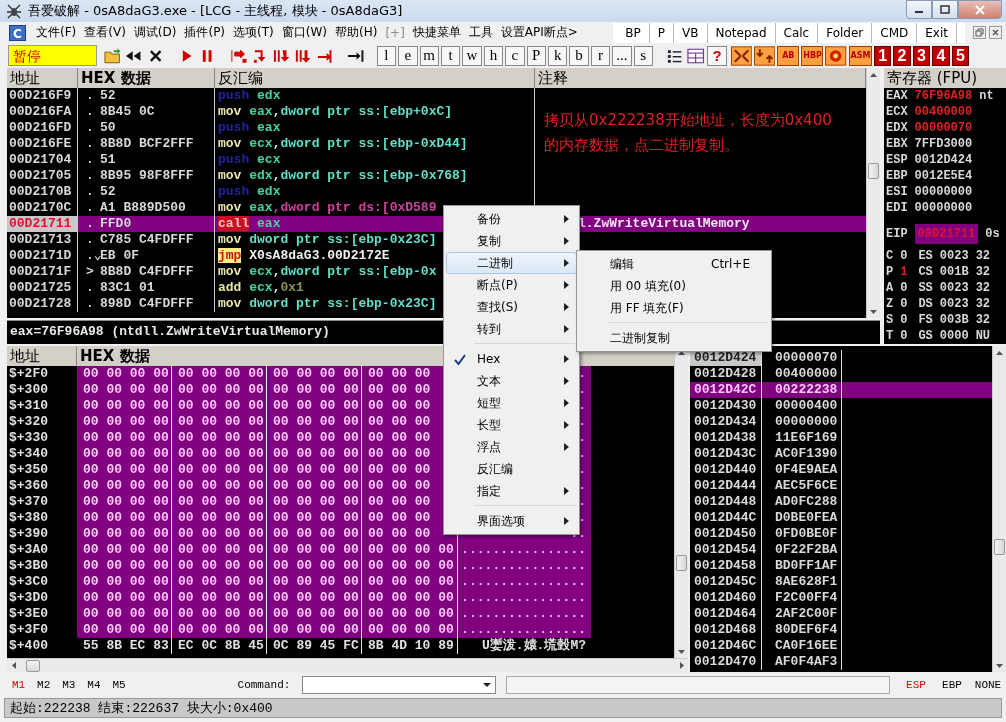 This screenshot has width=1006, height=722. Describe the element at coordinates (841, 406) in the screenshot. I see `stack-row: 0012D430 00000400` at that location.